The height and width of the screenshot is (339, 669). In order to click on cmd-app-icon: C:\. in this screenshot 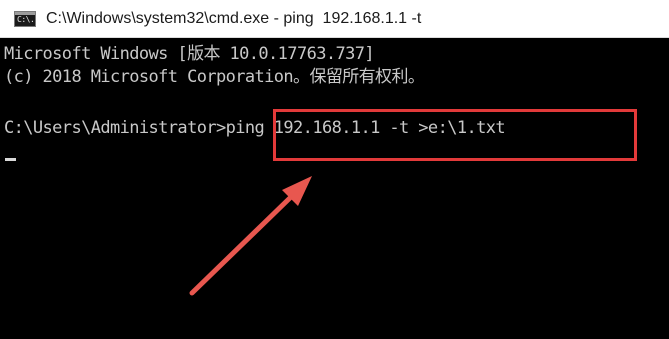, I will do `click(25, 19)`.